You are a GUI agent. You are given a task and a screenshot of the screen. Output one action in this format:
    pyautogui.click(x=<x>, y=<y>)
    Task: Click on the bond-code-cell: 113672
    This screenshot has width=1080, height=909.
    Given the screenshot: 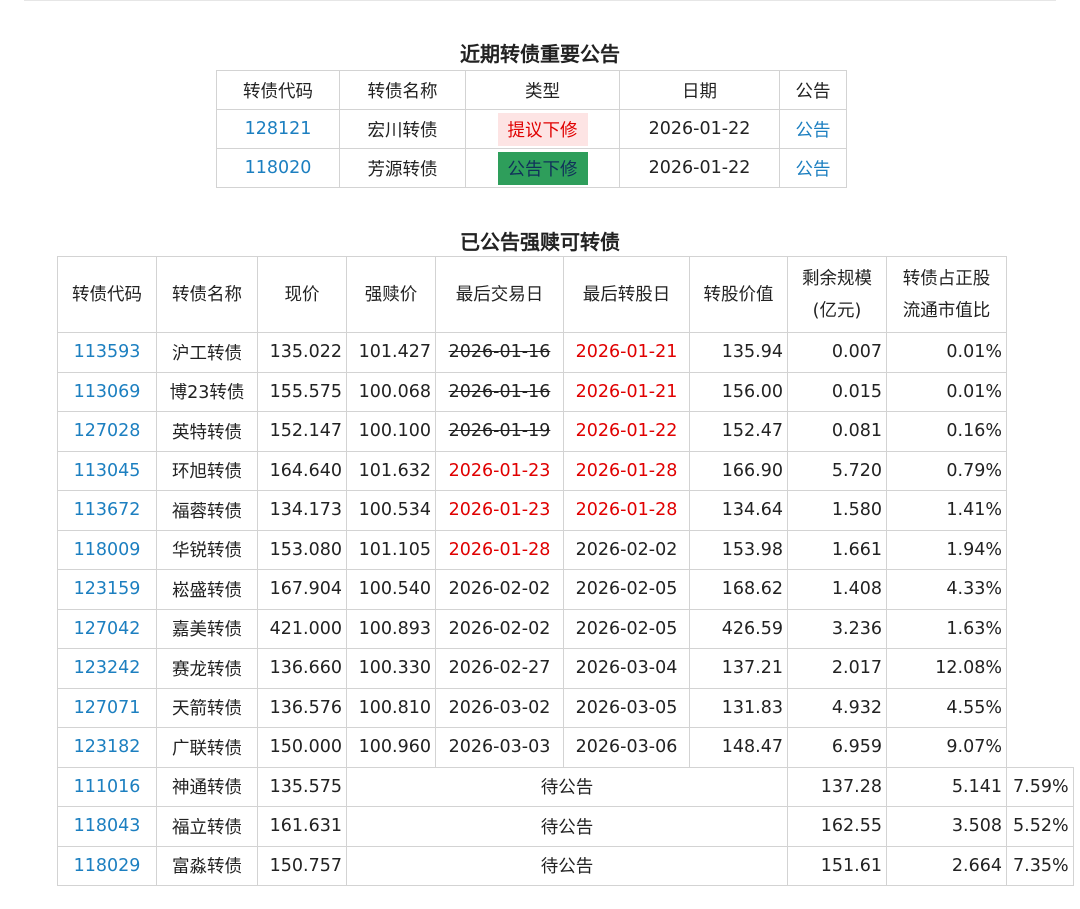 What is the action you would take?
    pyautogui.click(x=107, y=510)
    